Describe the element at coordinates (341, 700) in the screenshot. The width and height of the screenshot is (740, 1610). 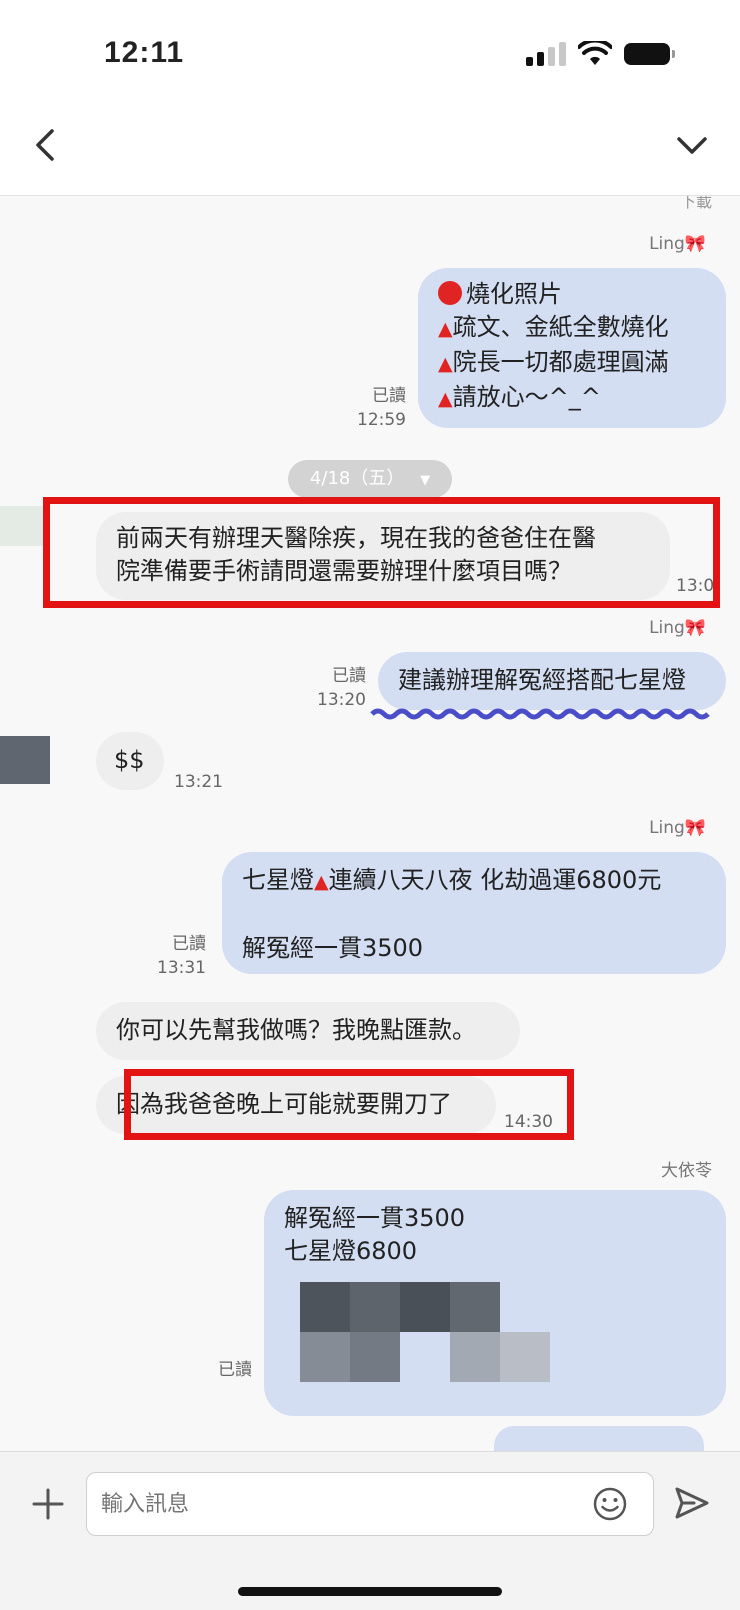
I see `message-time: 13:20` at that location.